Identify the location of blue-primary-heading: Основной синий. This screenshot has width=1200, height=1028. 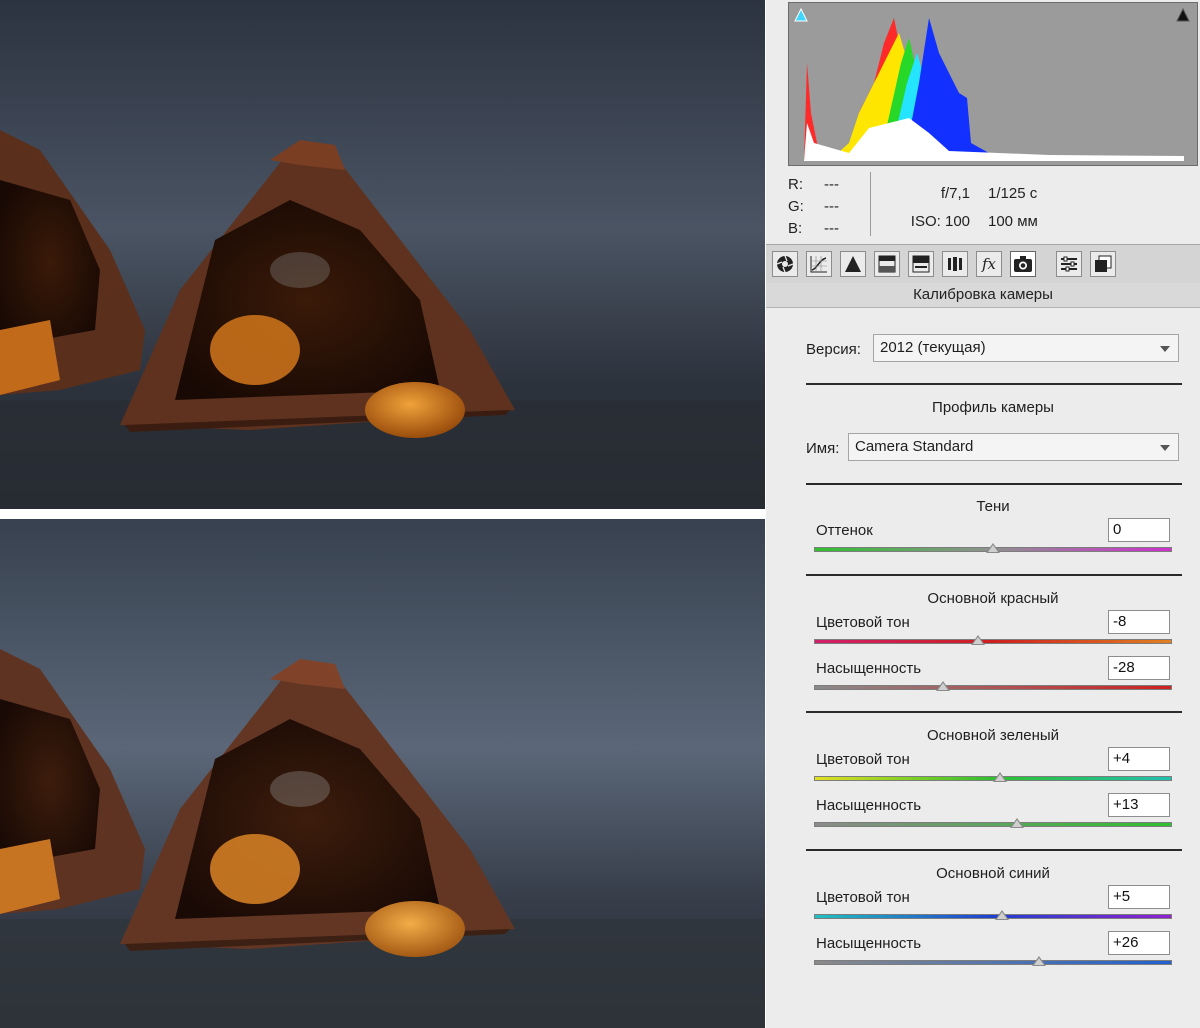
(993, 873).